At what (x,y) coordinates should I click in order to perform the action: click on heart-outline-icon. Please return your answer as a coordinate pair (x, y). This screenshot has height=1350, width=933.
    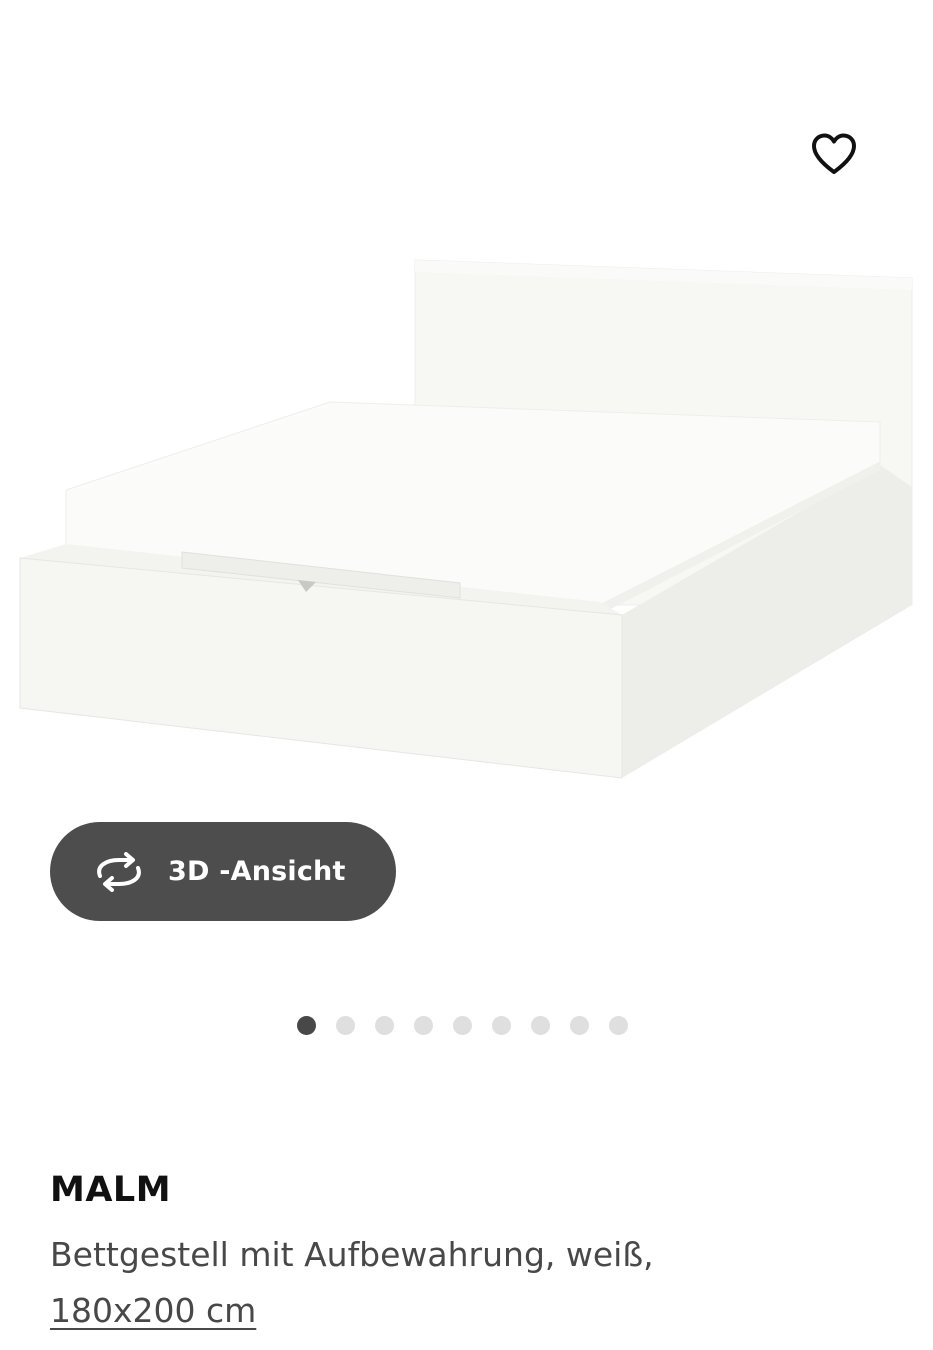
    Looking at the image, I should click on (834, 153).